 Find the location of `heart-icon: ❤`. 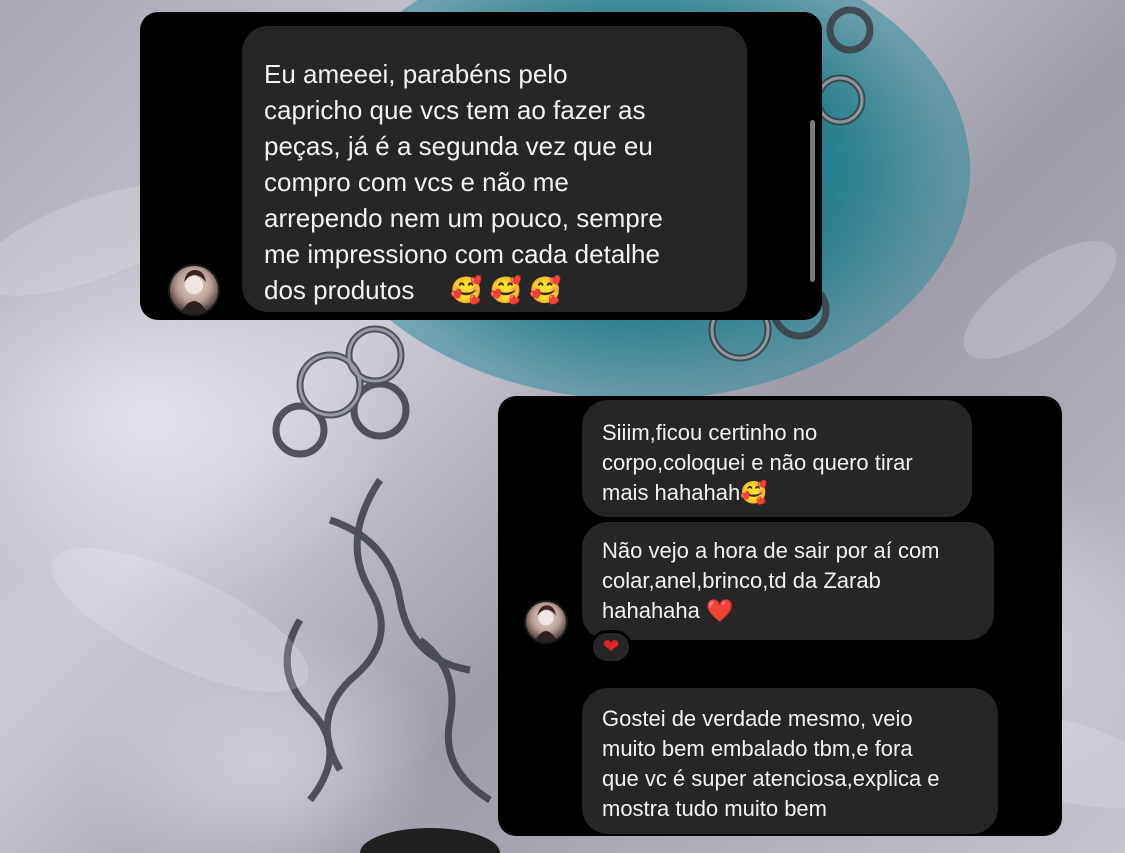

heart-icon: ❤ is located at coordinates (611, 647).